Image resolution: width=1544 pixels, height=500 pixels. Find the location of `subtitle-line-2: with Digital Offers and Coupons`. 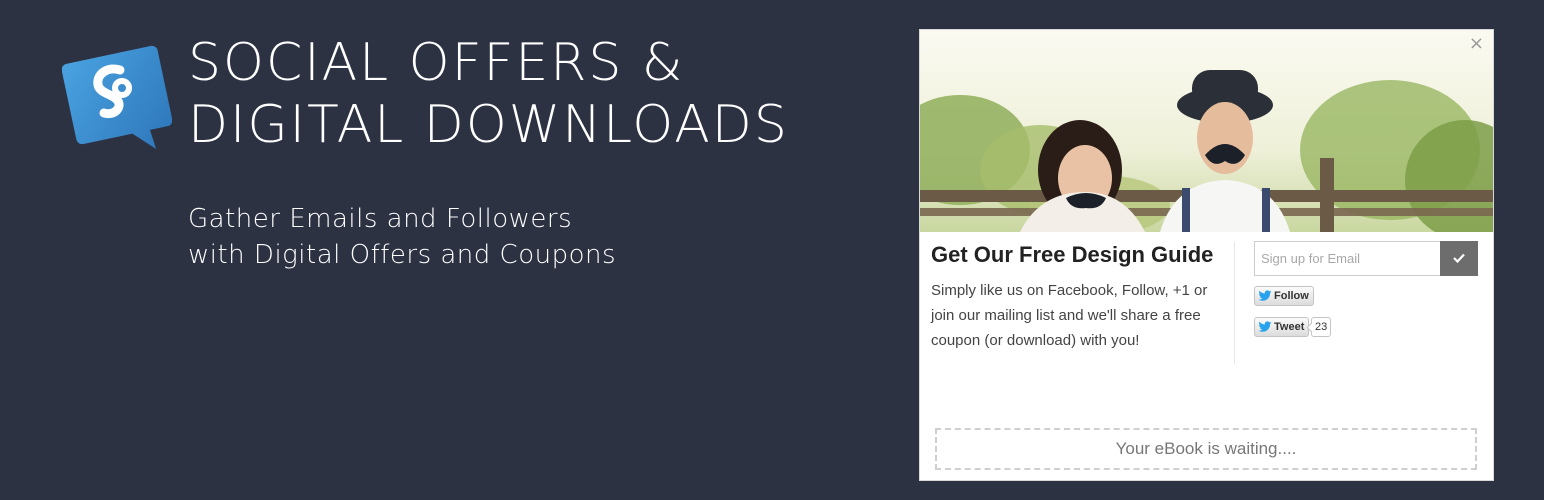

subtitle-line-2: with Digital Offers and Coupons is located at coordinates (402, 255).